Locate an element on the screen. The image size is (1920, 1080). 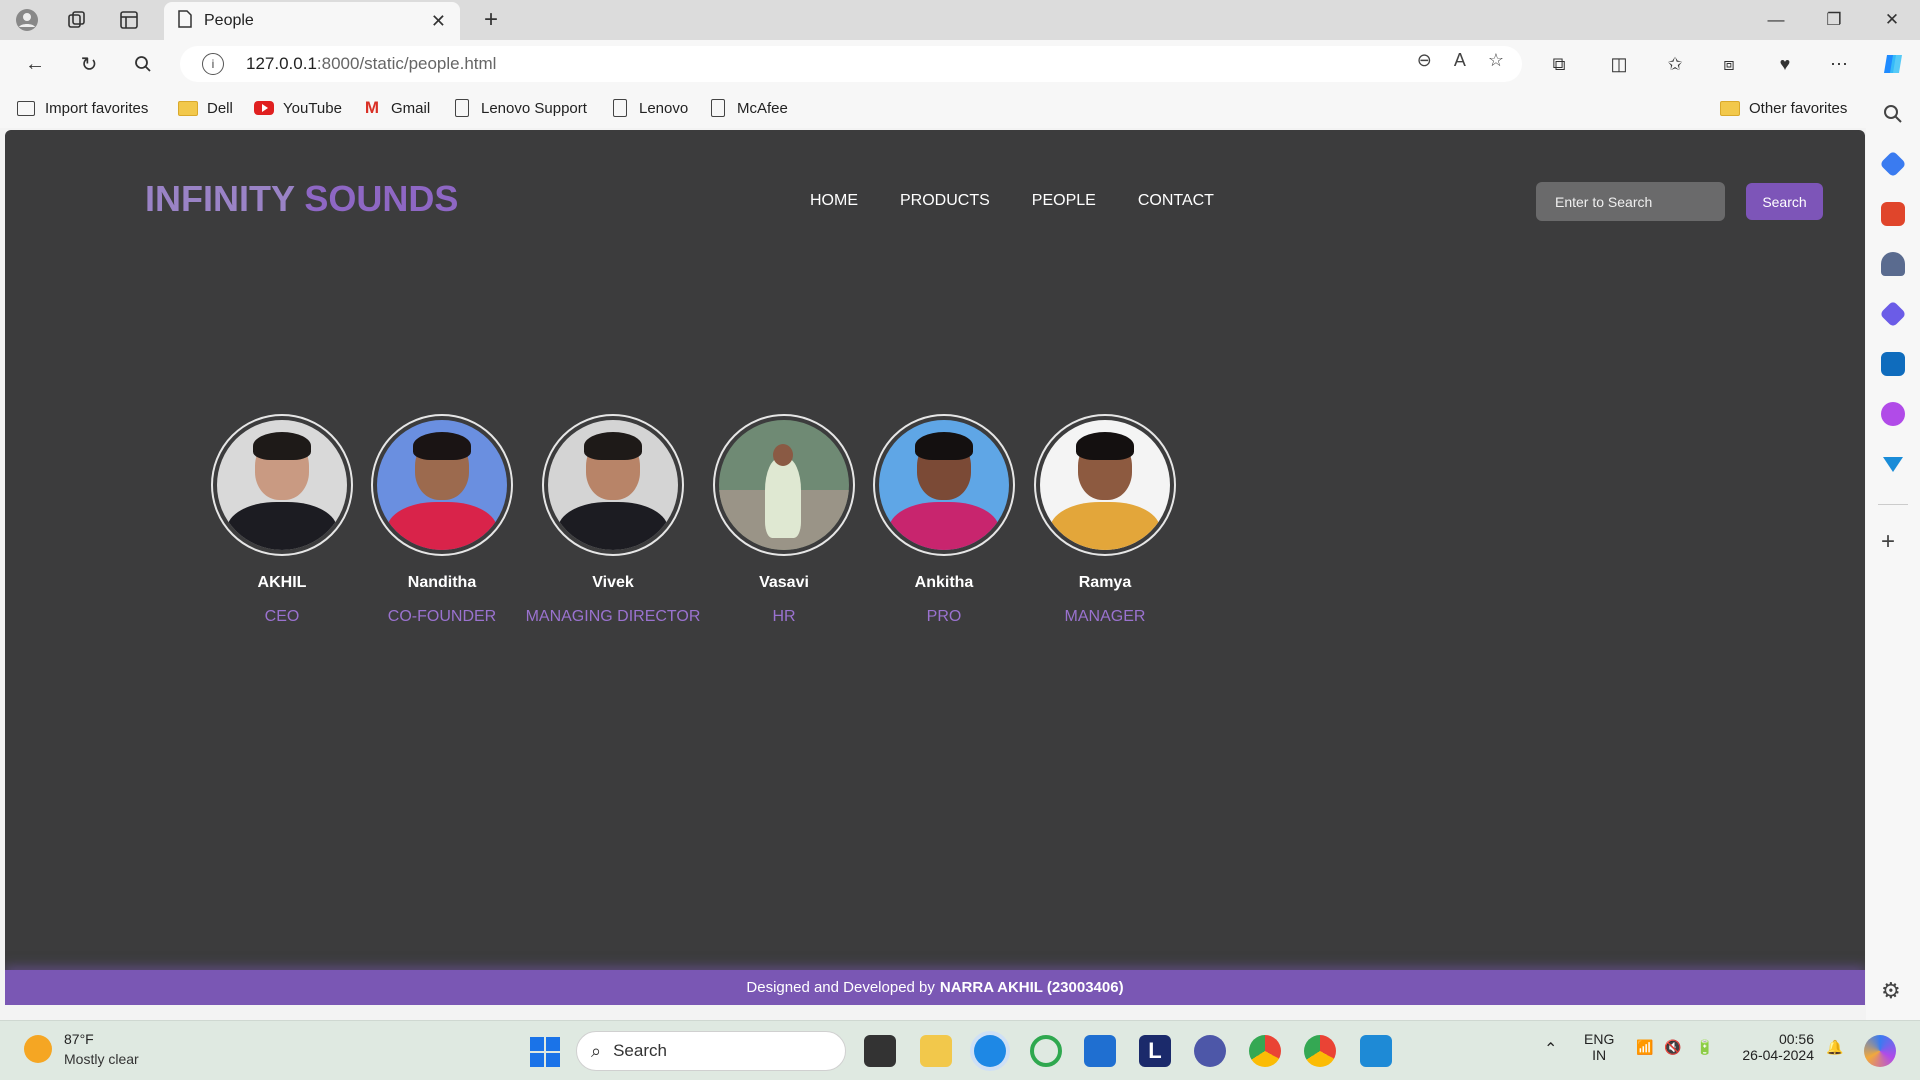
designer-icon is located at coordinates (1893, 414).